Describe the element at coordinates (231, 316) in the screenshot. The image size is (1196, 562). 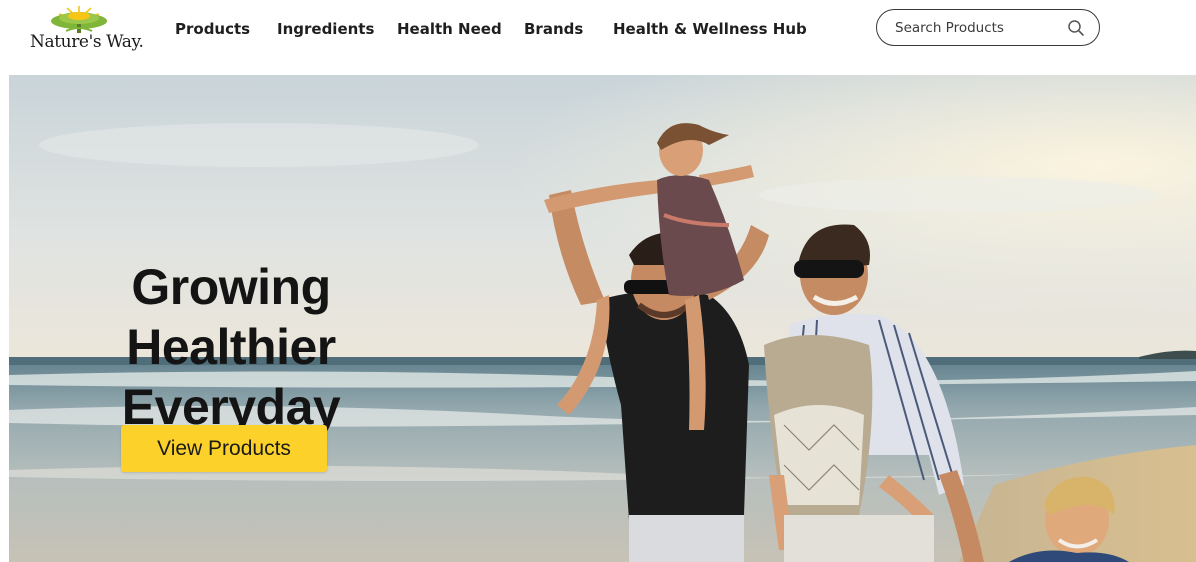
I see `hero-title-line1: Growing Healthier` at that location.